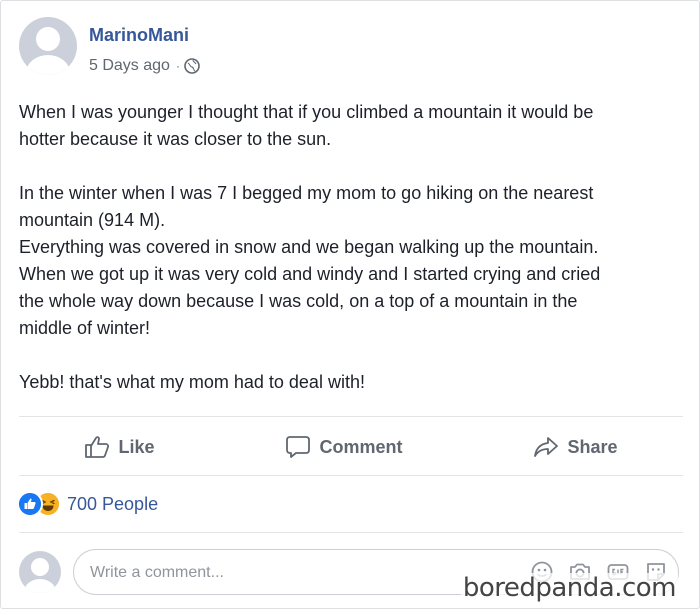  I want to click on thumbs-up-icon, so click(97, 447).